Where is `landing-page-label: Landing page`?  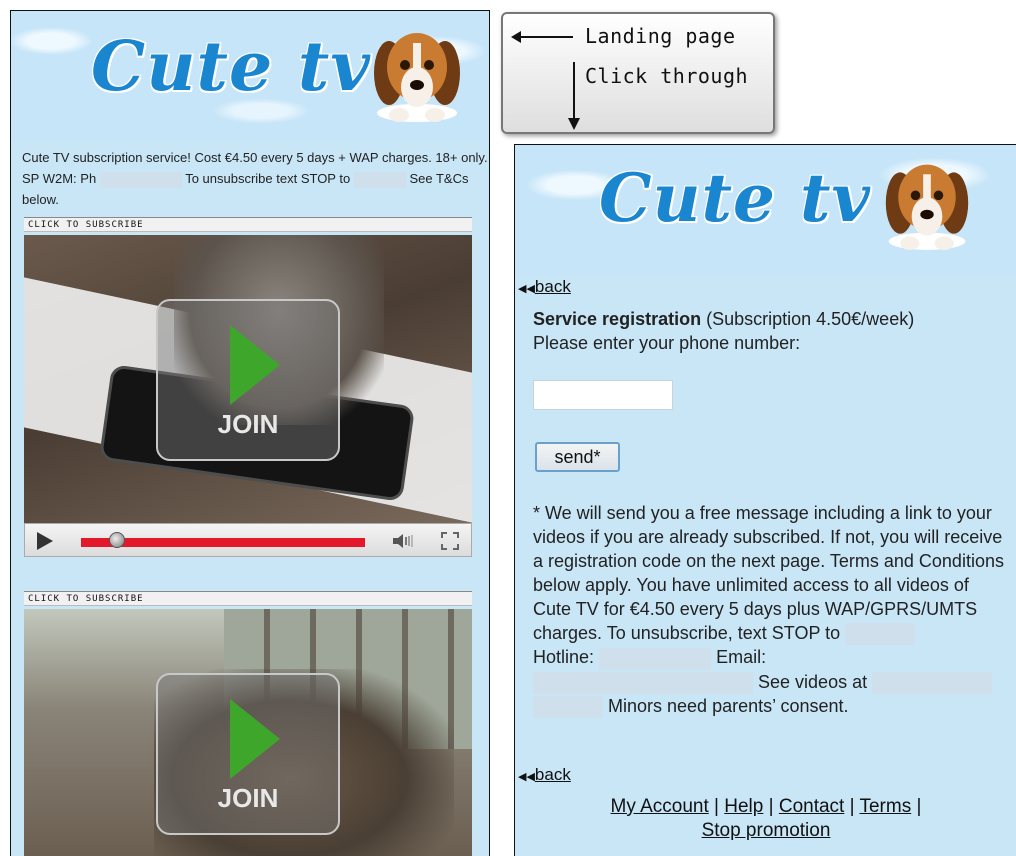 landing-page-label: Landing page is located at coordinates (660, 36).